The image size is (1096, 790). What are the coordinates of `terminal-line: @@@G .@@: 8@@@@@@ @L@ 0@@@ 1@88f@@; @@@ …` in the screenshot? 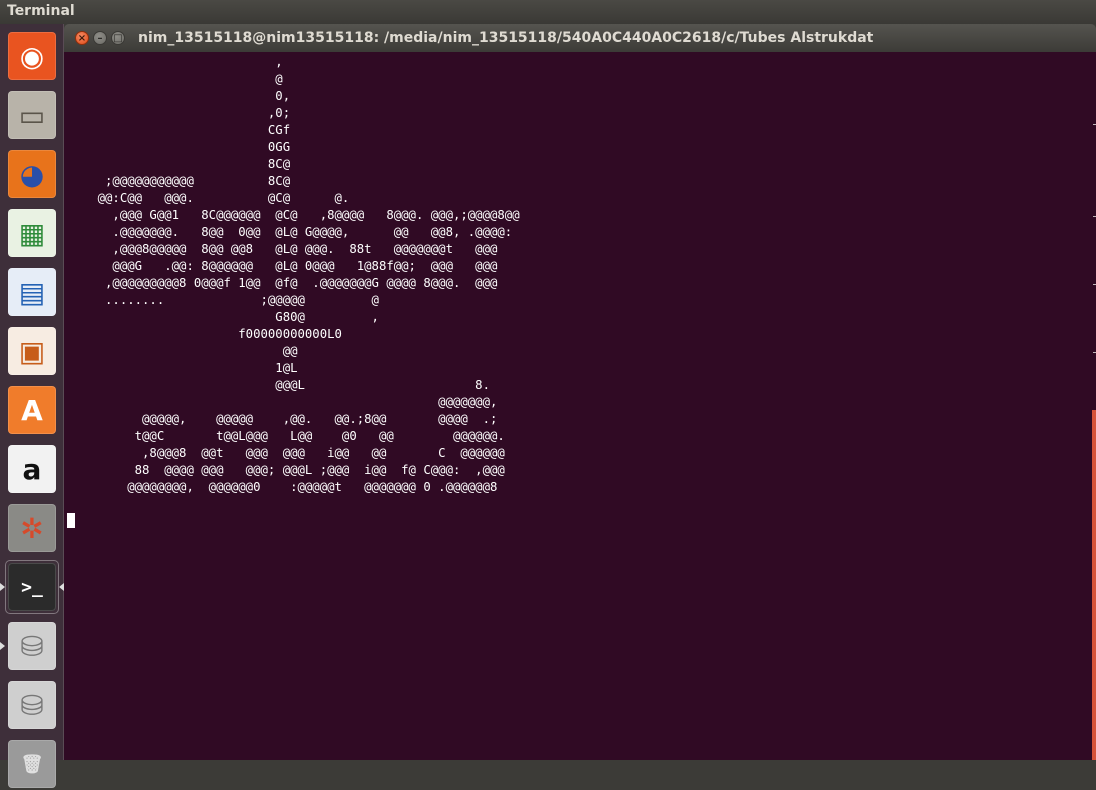 It's located at (283, 266).